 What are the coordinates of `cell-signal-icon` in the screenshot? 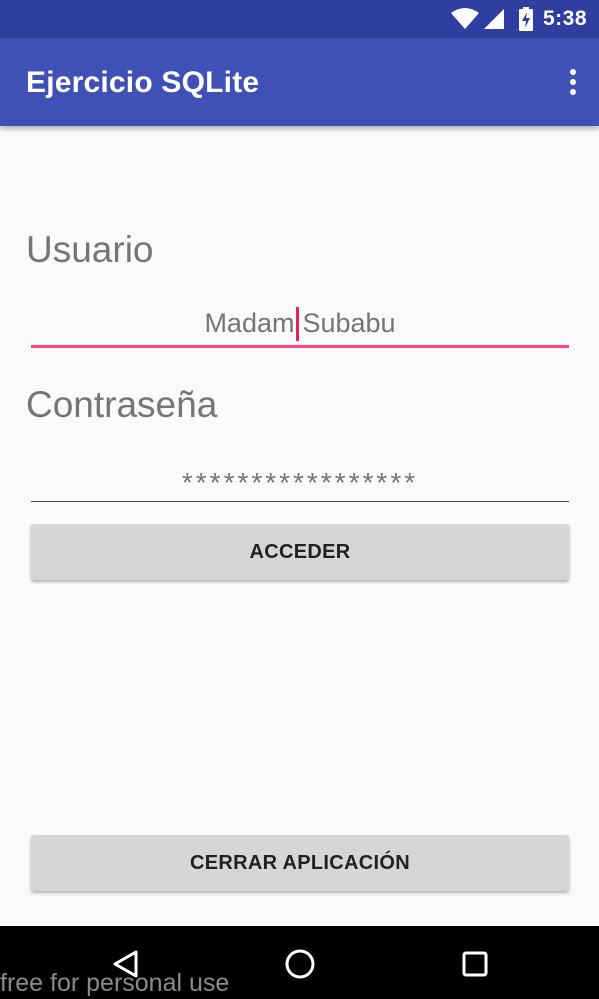 It's located at (494, 19).